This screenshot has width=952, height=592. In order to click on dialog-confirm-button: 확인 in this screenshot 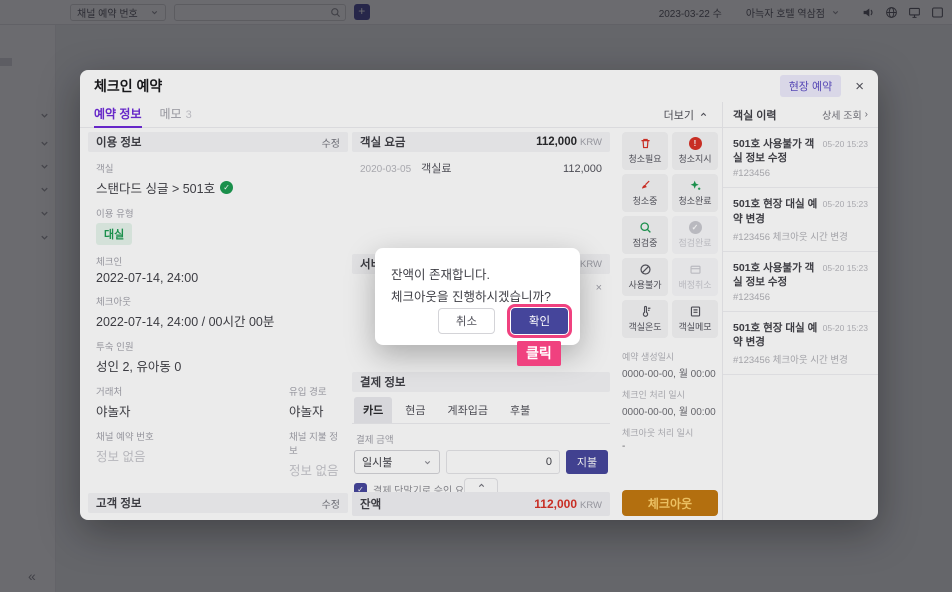, I will do `click(539, 321)`.